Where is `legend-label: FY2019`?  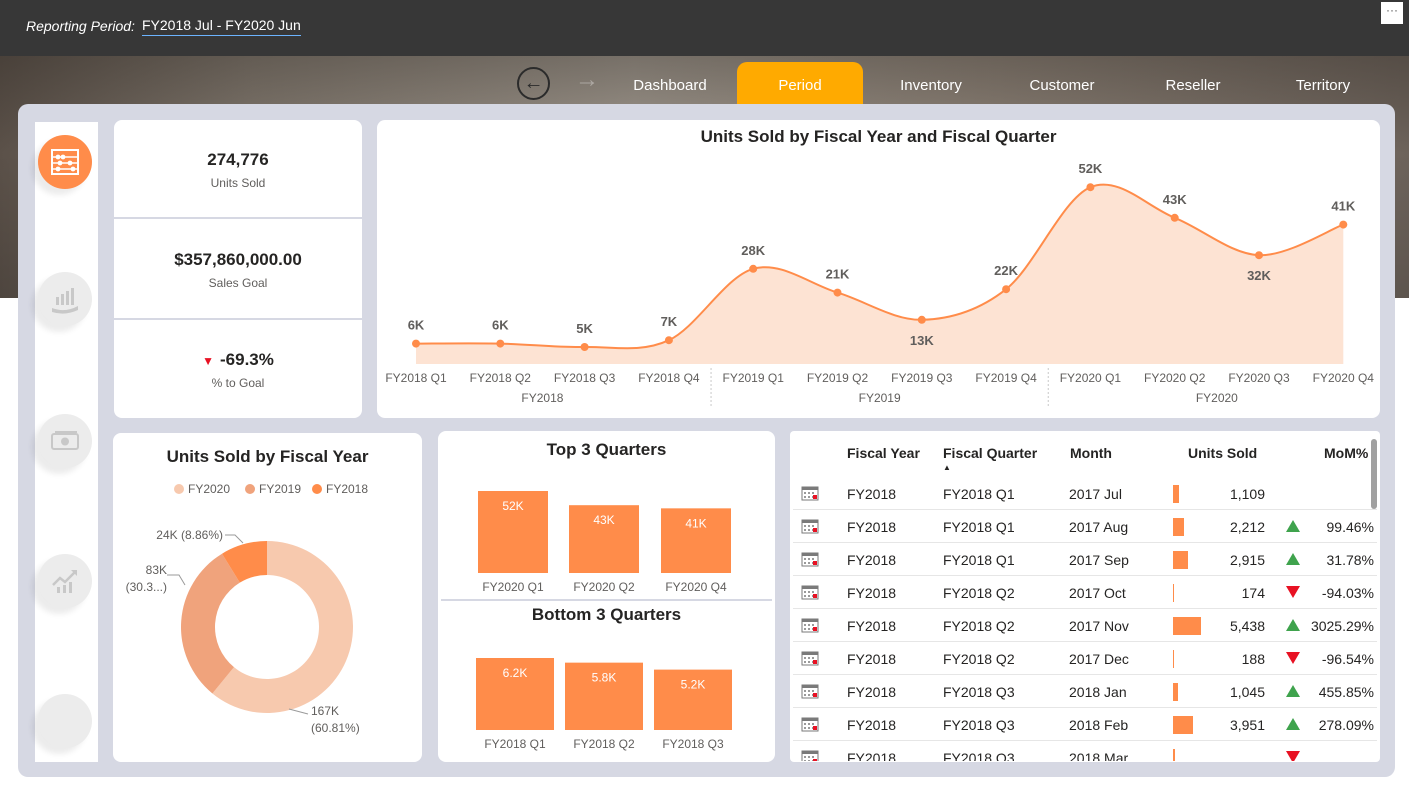
legend-label: FY2019 is located at coordinates (280, 489).